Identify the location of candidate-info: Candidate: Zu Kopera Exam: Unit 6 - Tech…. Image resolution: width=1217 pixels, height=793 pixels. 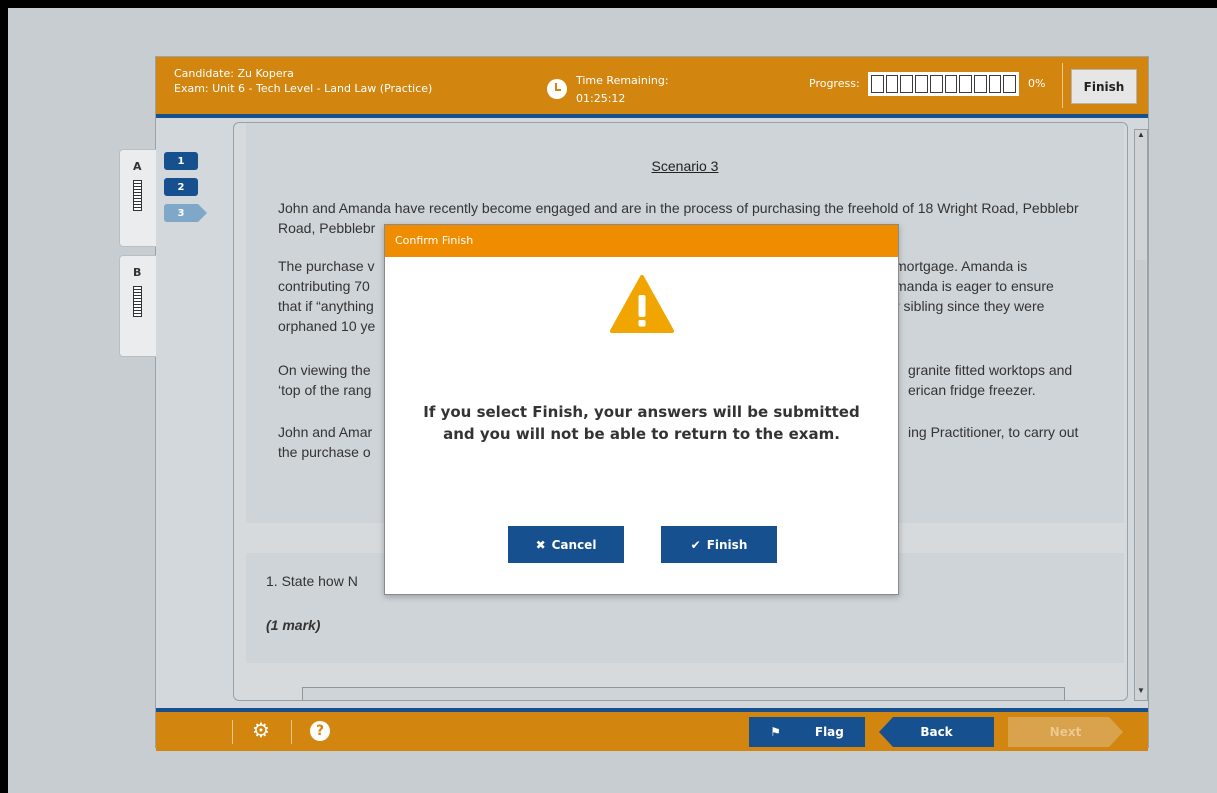
(303, 81).